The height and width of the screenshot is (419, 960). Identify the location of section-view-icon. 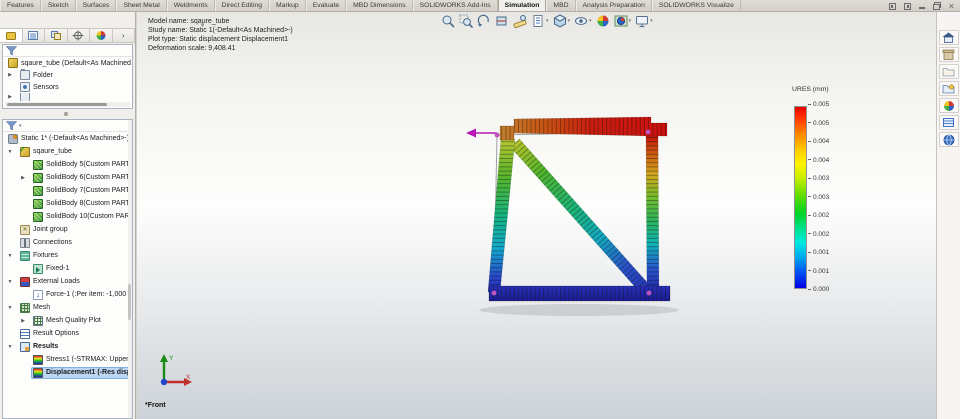
(502, 21).